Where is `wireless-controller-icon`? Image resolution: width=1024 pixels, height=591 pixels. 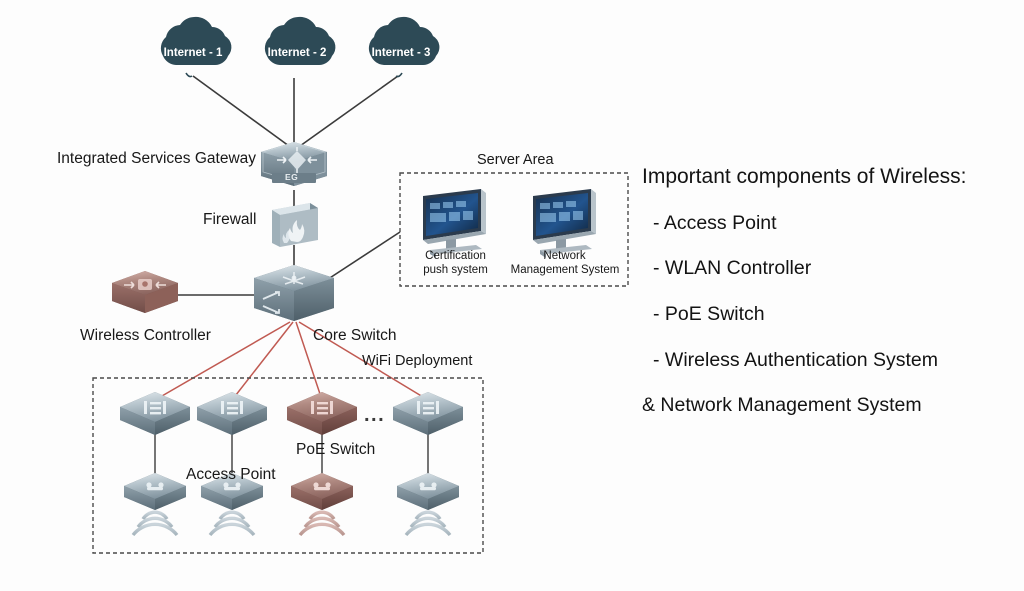 wireless-controller-icon is located at coordinates (145, 292).